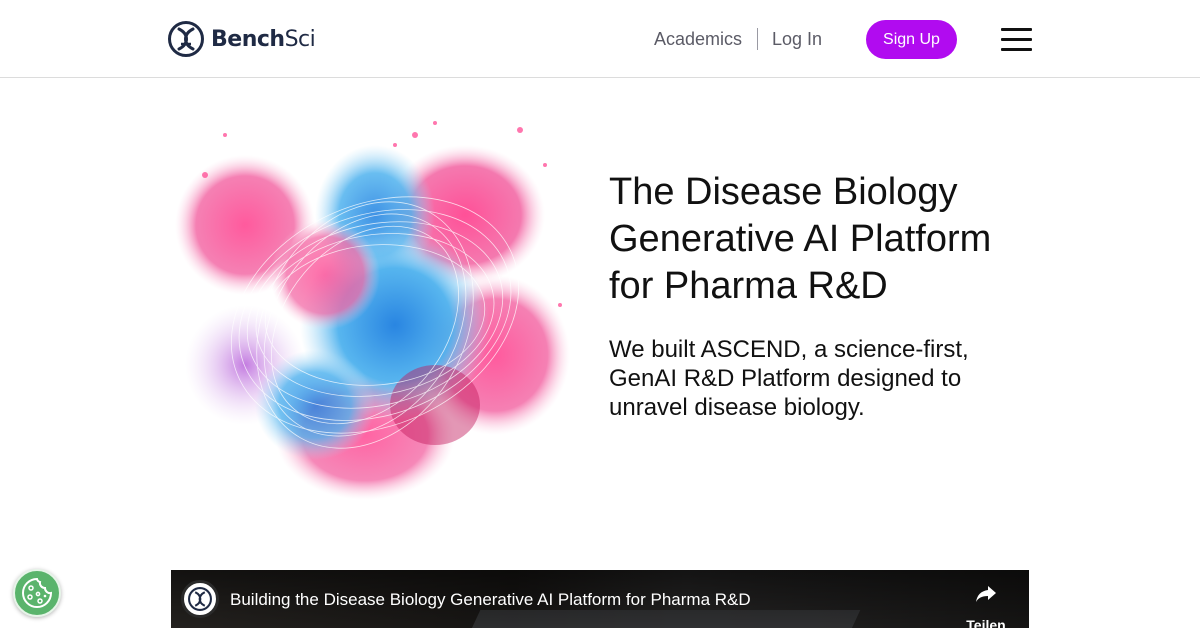 The width and height of the screenshot is (1200, 628). What do you see at coordinates (911, 39) in the screenshot?
I see `sign-up-button: Sign Up` at bounding box center [911, 39].